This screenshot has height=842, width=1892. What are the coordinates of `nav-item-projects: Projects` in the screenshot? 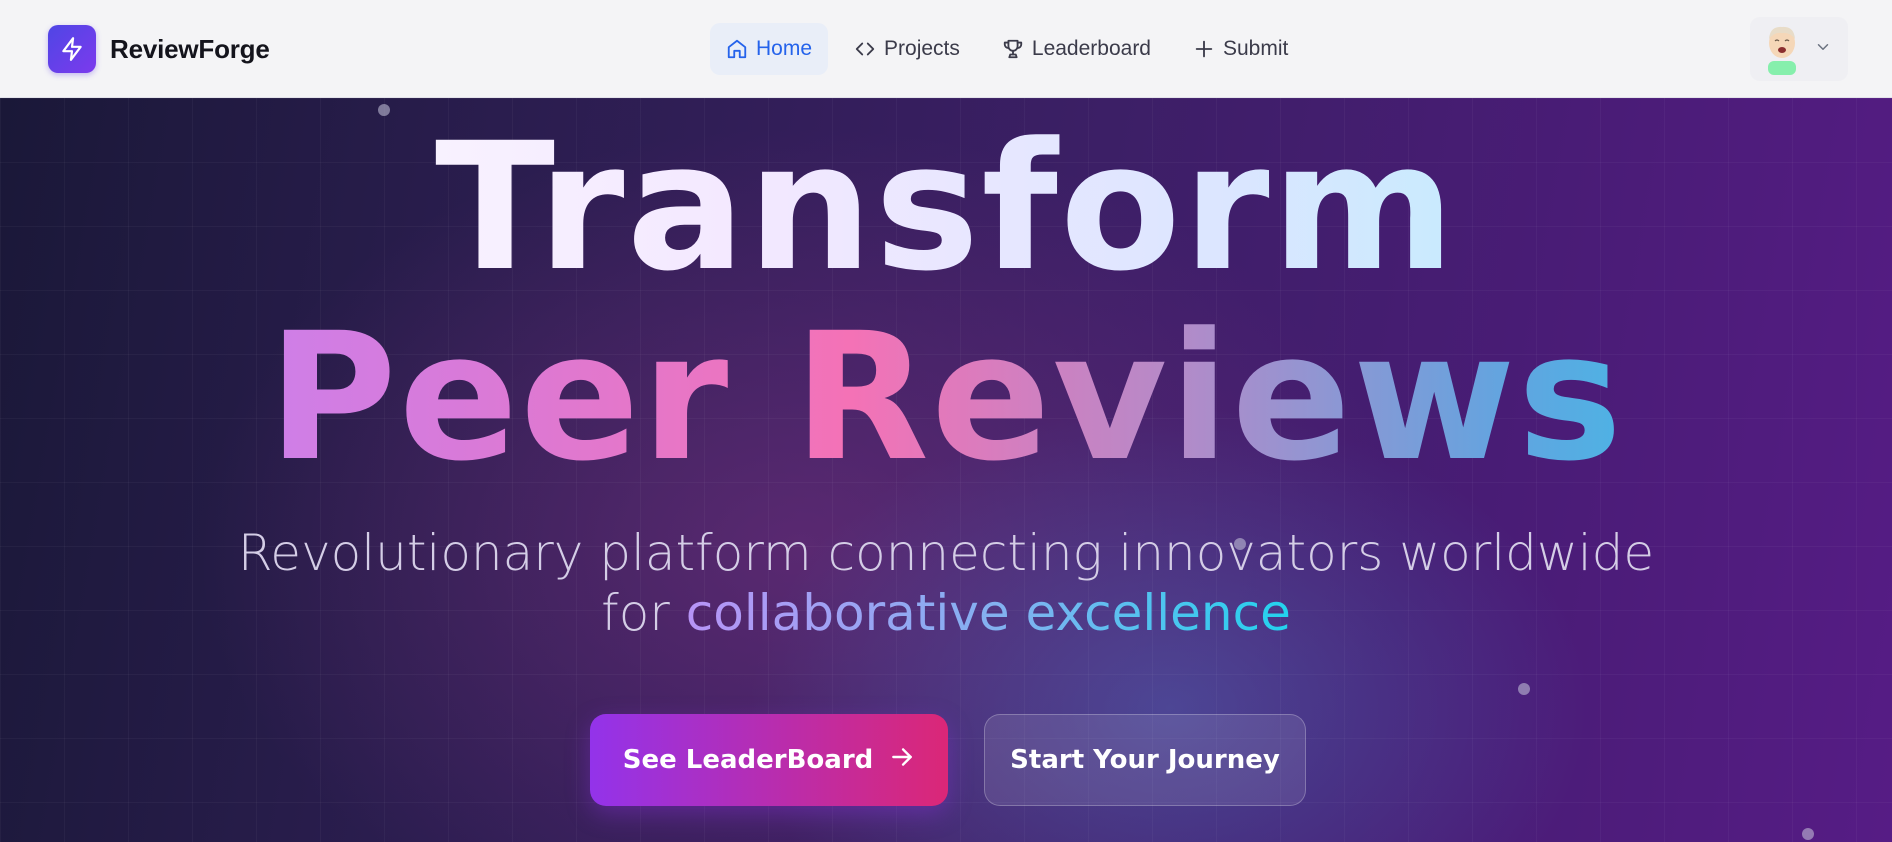 It's located at (907, 49).